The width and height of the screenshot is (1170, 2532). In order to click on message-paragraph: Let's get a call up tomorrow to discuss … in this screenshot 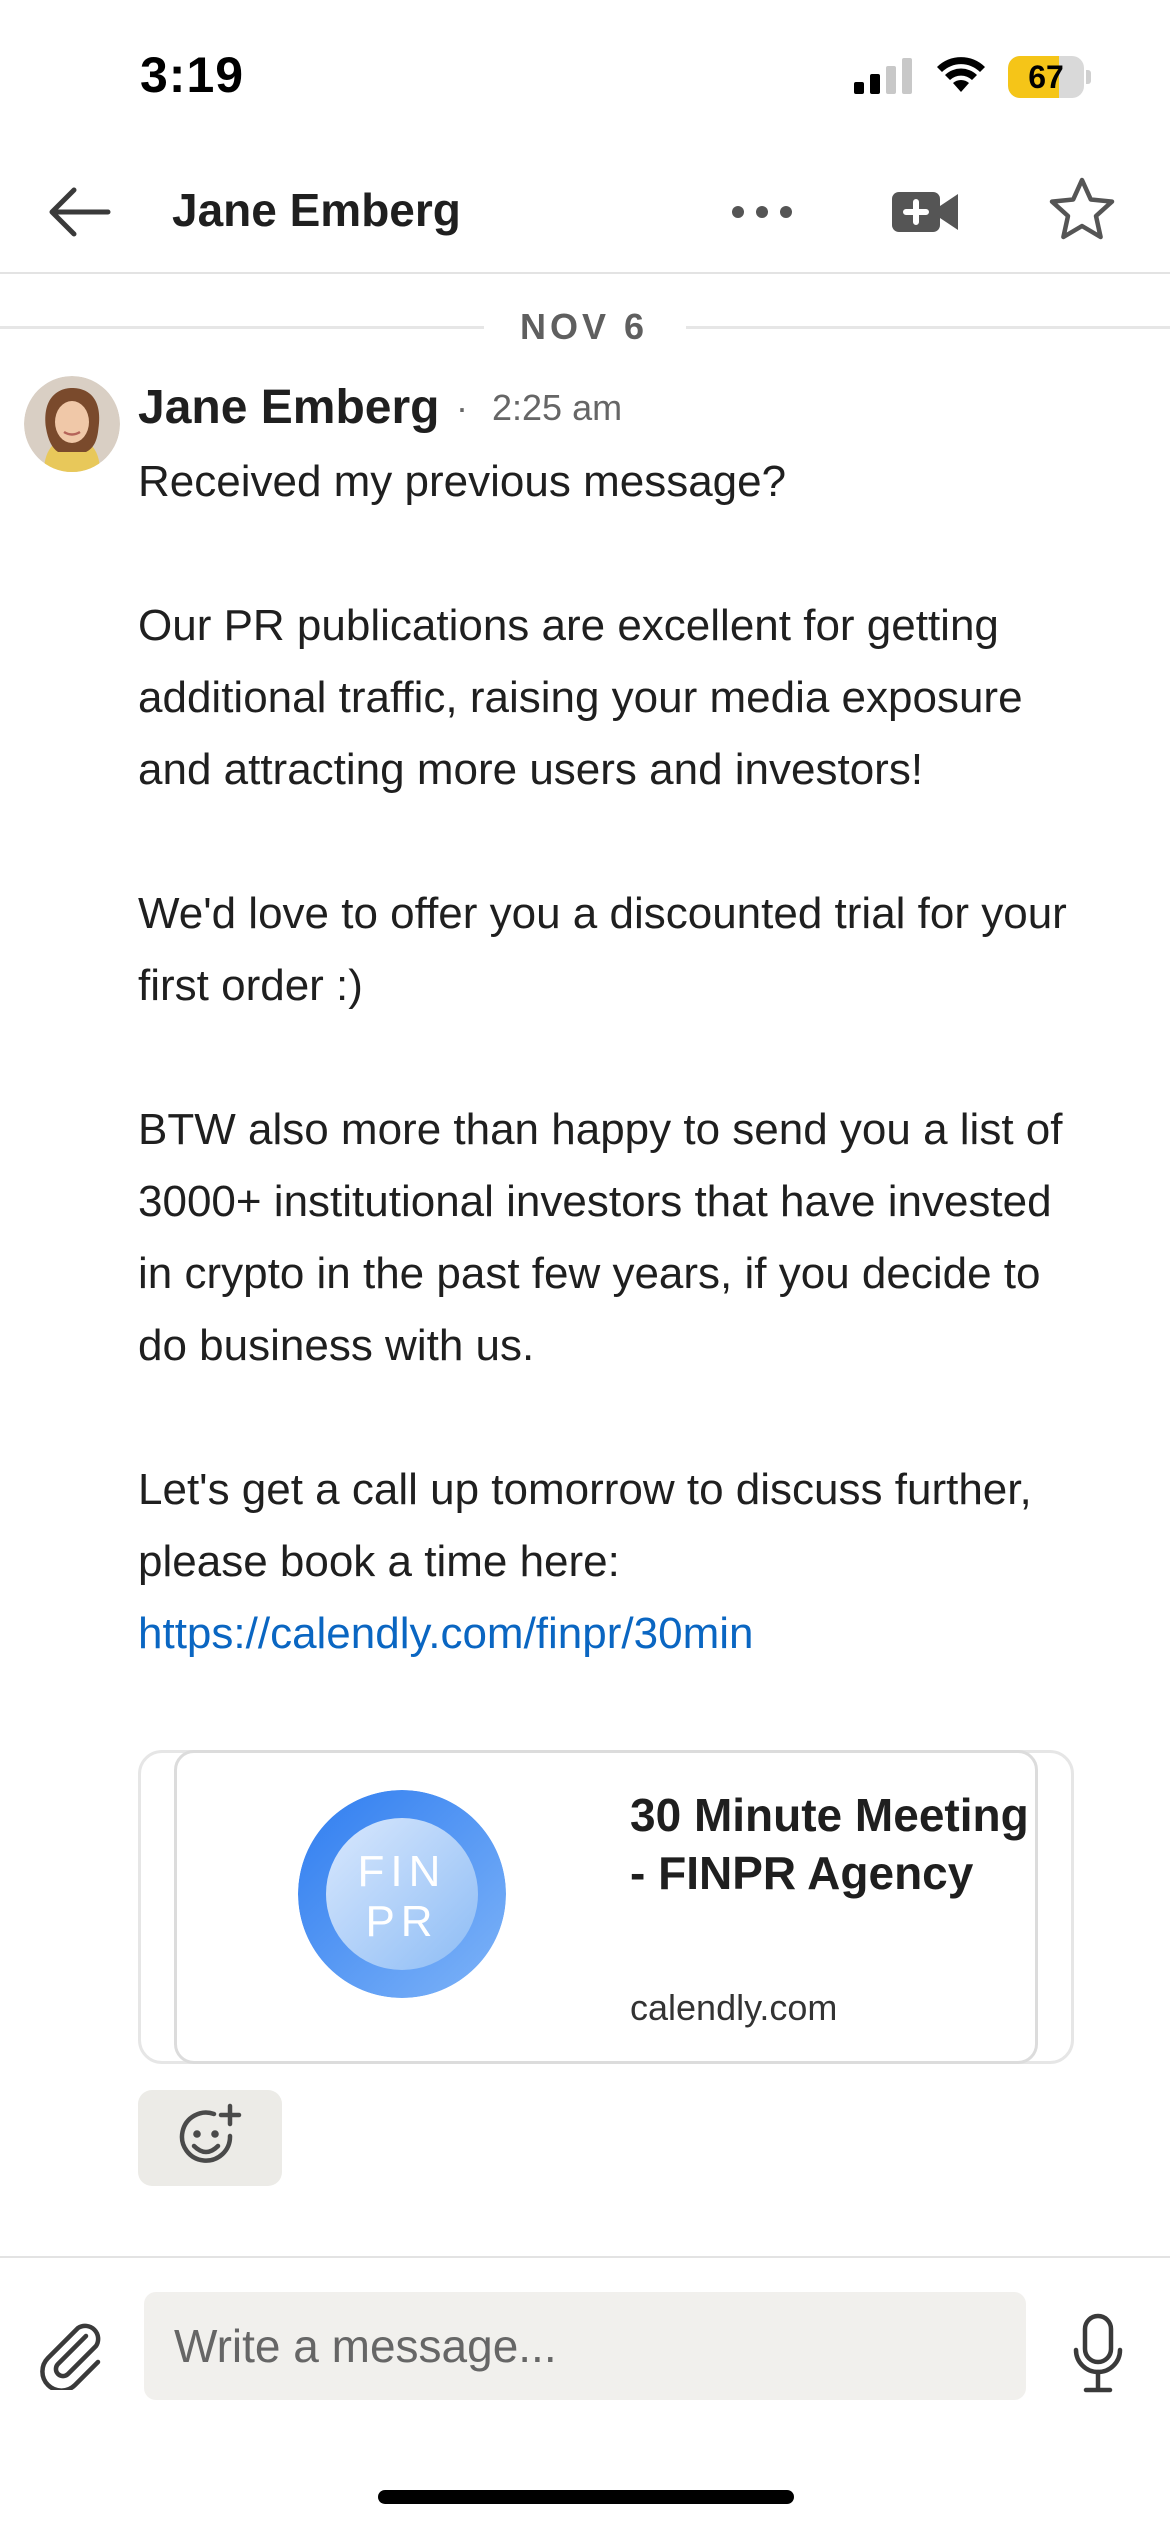, I will do `click(618, 1562)`.